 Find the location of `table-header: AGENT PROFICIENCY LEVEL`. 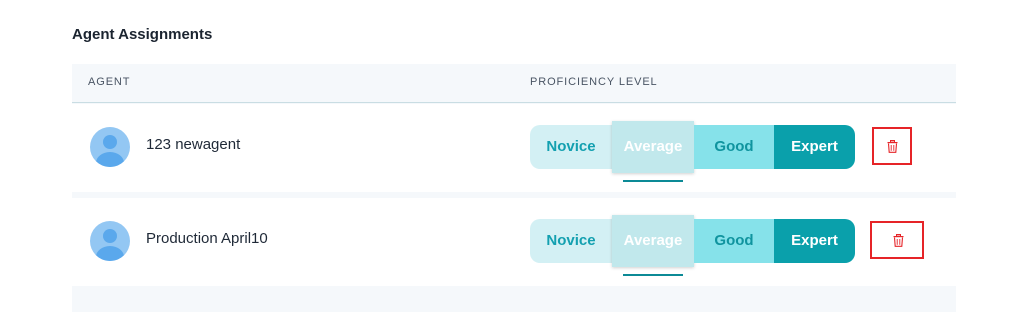

table-header: AGENT PROFICIENCY LEVEL is located at coordinates (514, 83).